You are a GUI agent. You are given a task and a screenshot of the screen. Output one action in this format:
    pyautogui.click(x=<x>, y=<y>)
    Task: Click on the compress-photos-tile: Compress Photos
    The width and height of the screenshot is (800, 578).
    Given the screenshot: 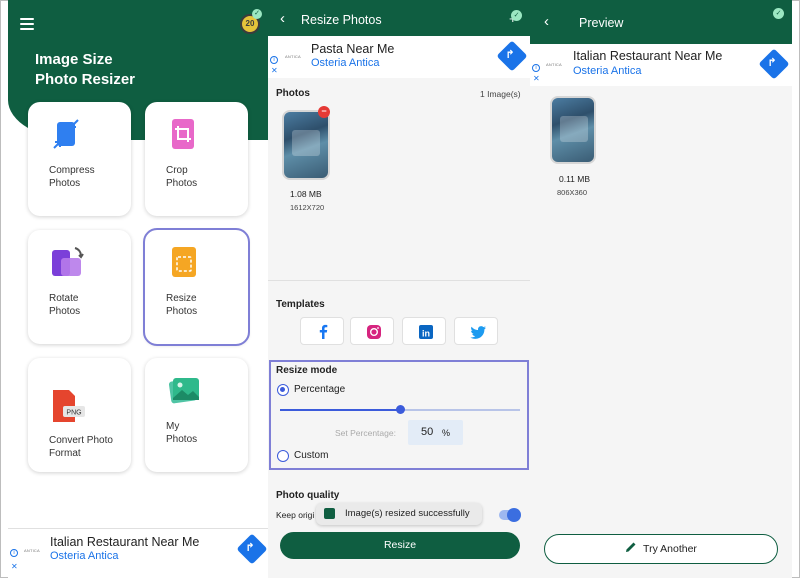 What is the action you would take?
    pyautogui.click(x=79, y=159)
    